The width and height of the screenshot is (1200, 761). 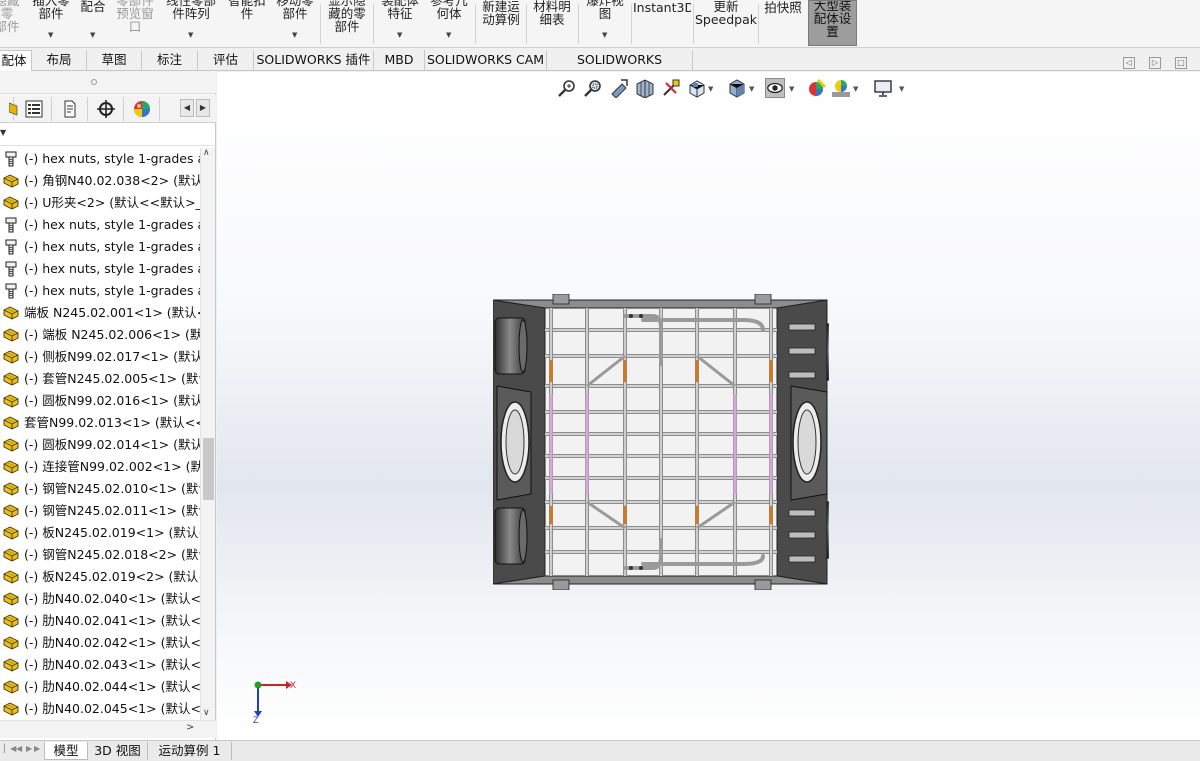 What do you see at coordinates (1155, 63) in the screenshot?
I see `expand-panel-icon: ▷` at bounding box center [1155, 63].